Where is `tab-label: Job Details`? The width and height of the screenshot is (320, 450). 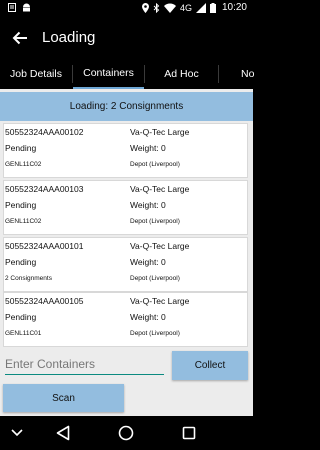
tab-label: Job Details is located at coordinates (36, 74).